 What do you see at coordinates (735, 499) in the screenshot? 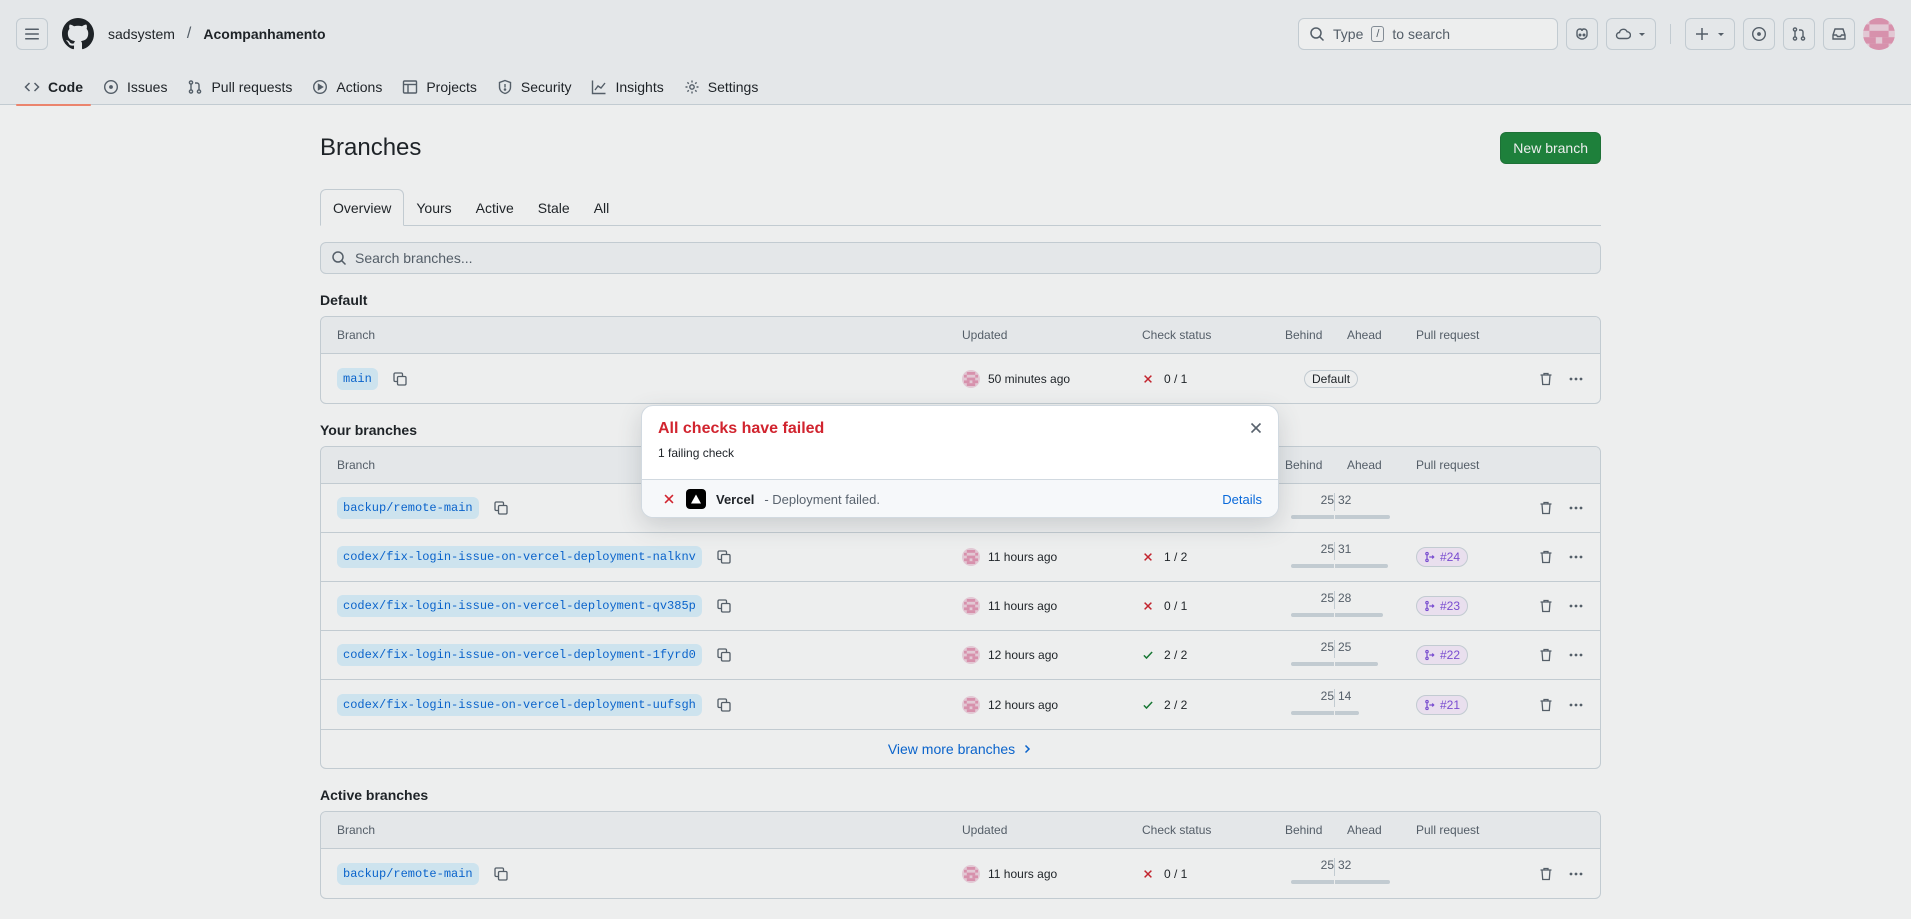
I see `check-name: Vercel` at bounding box center [735, 499].